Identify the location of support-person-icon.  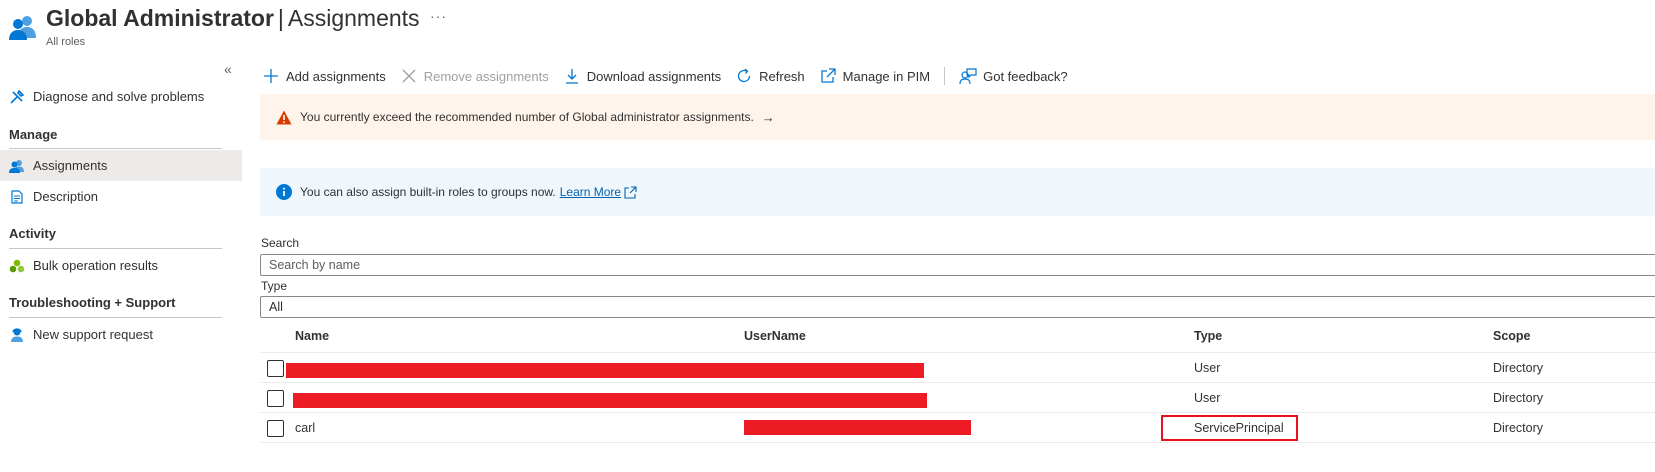
(17, 335).